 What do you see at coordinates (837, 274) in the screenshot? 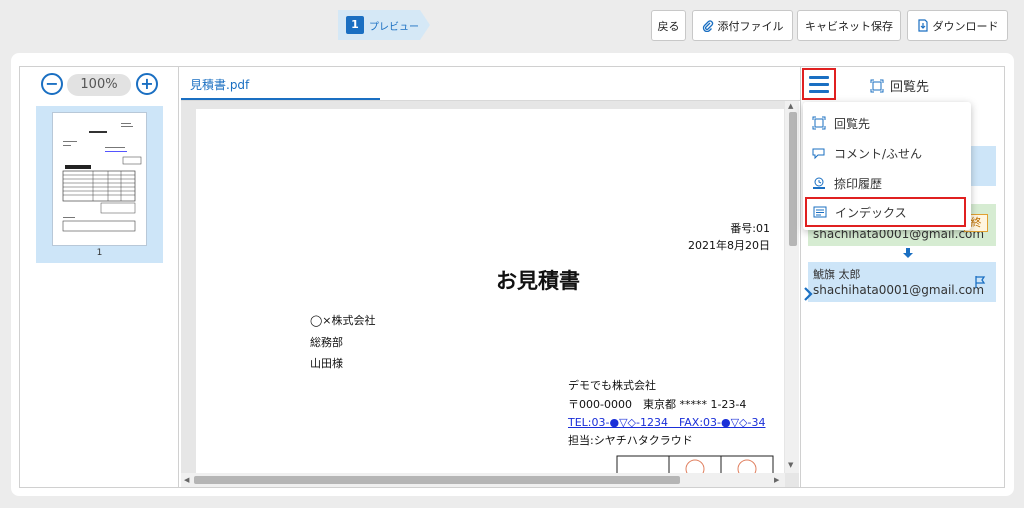
I see `approver-name: 鯱旗 太郎` at bounding box center [837, 274].